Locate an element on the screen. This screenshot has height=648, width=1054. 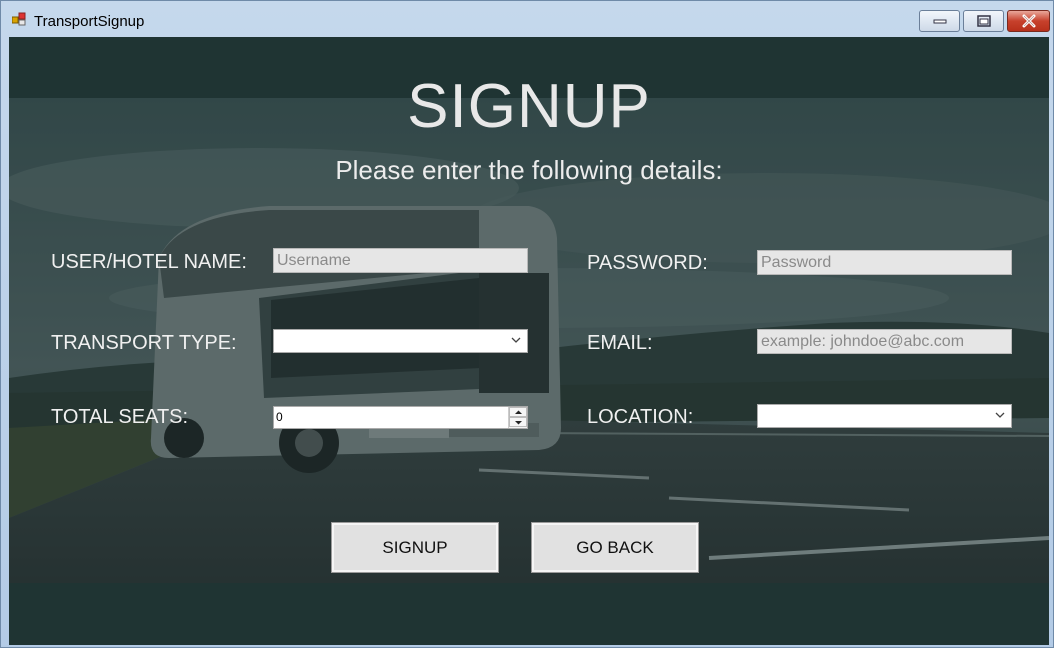
maximize-icon is located at coordinates (983, 21).